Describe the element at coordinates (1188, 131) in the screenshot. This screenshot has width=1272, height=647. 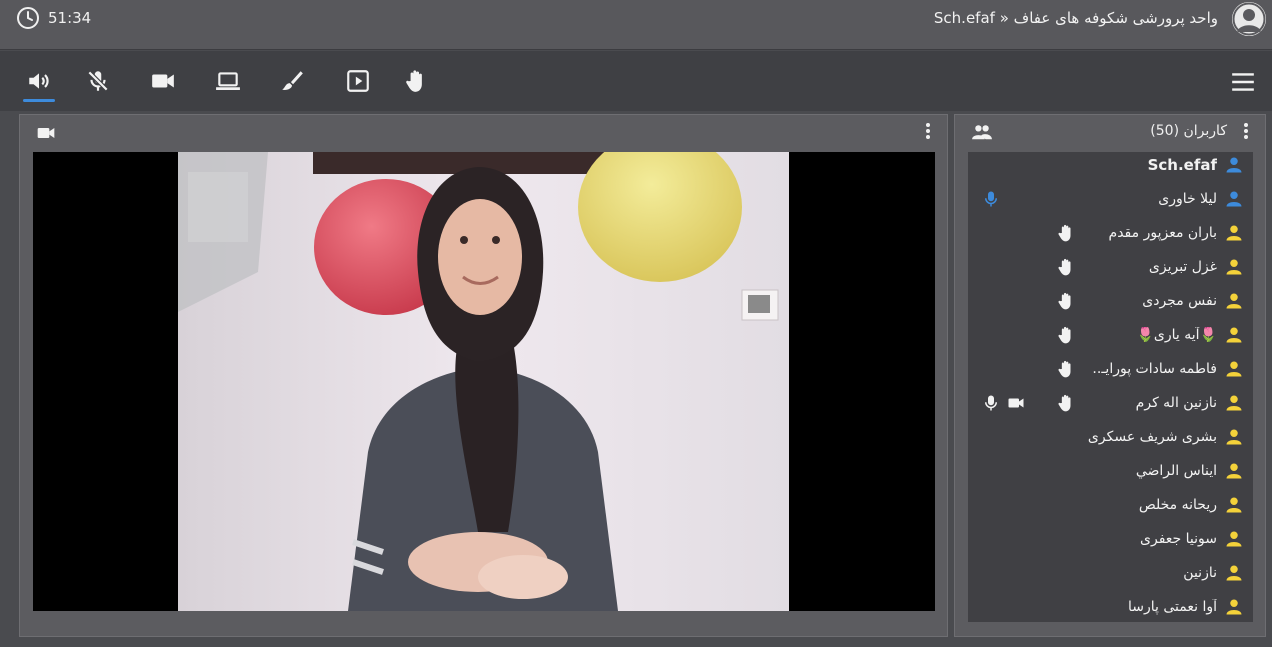
I see `users-panel-title: کاربران (50)` at that location.